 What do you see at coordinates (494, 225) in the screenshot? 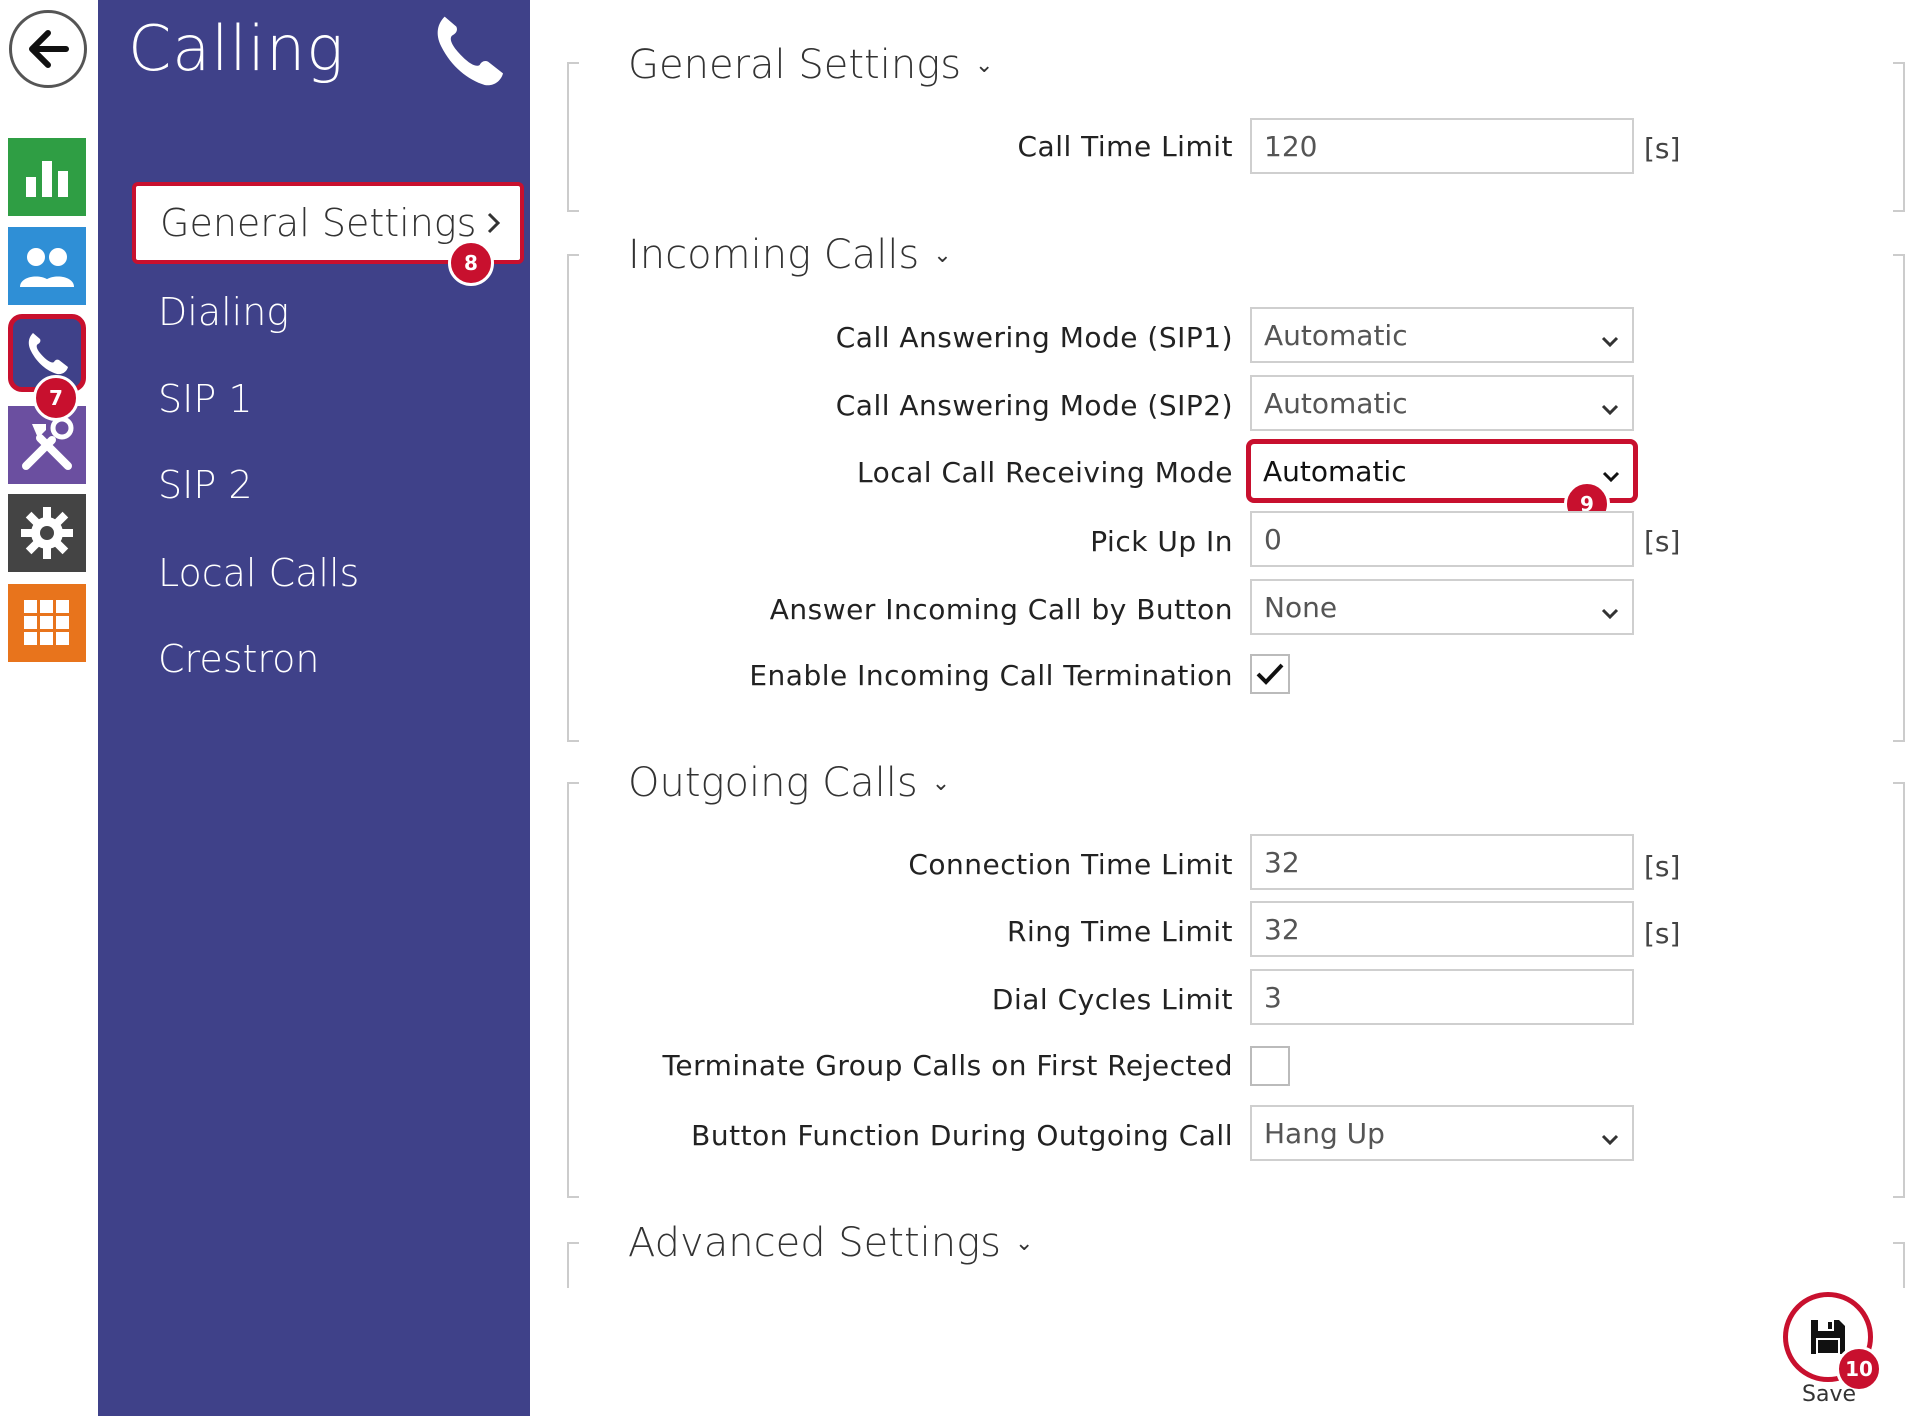
I see `chevron-right-icon` at bounding box center [494, 225].